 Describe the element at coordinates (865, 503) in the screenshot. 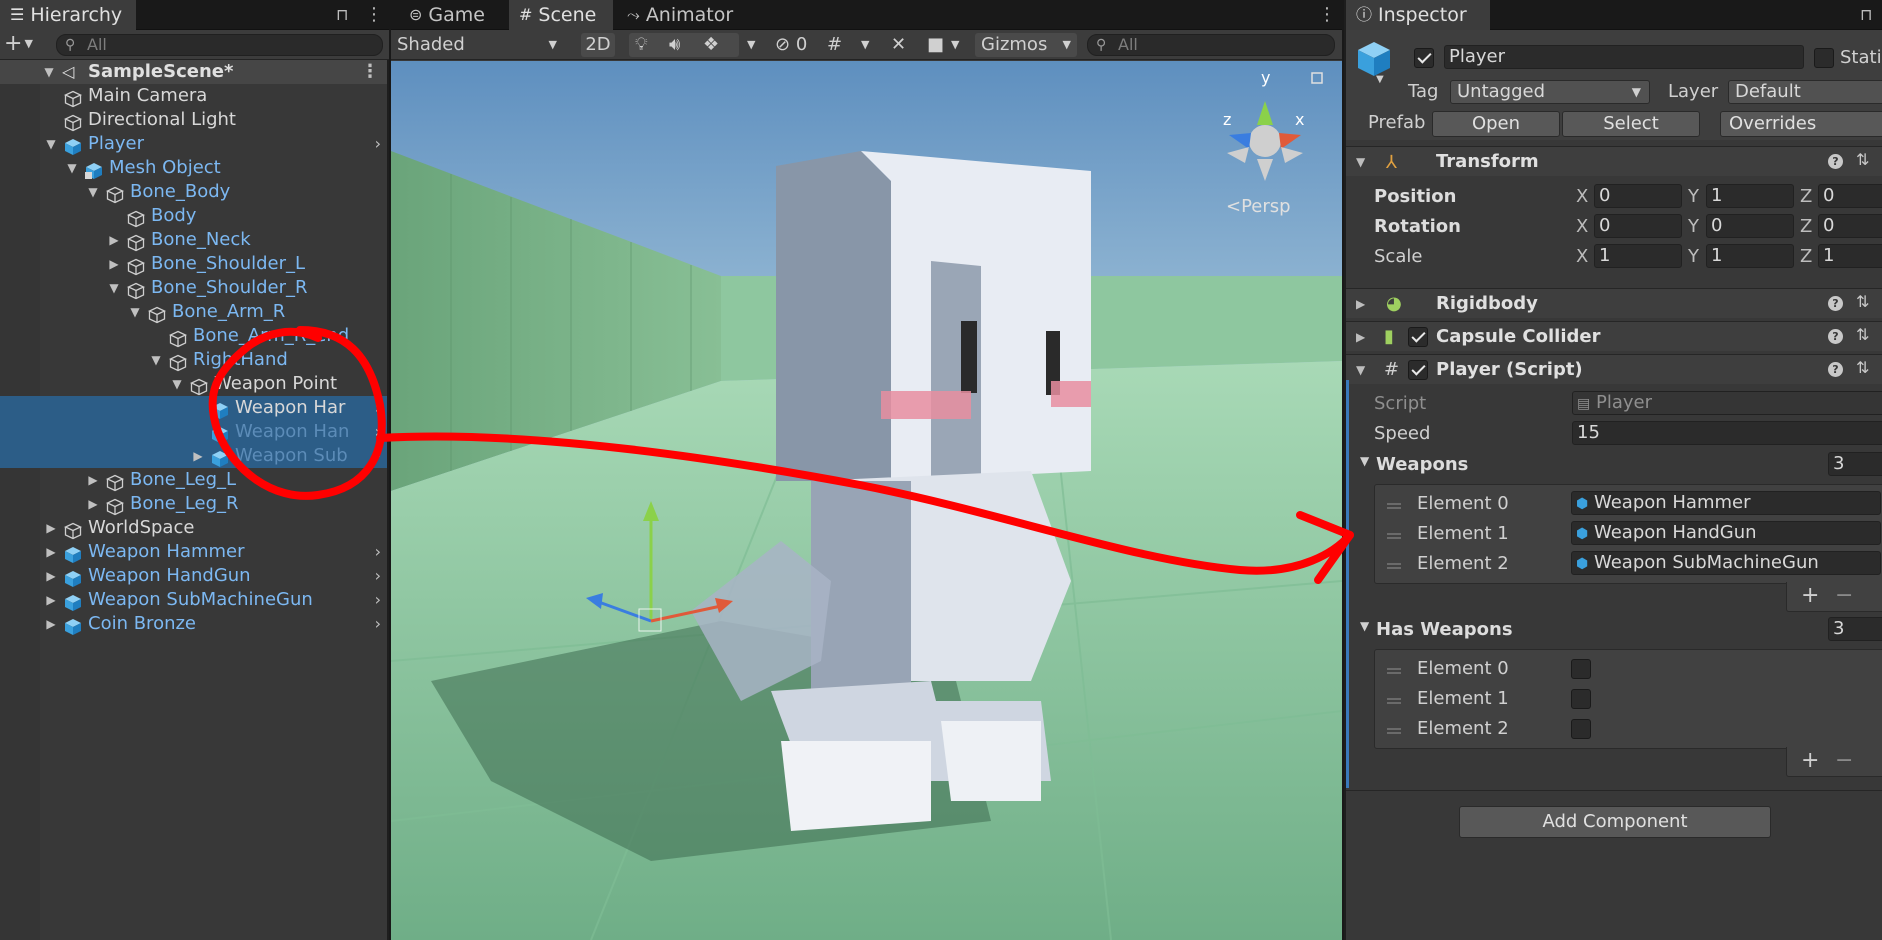

I see `annotation-arrow` at that location.